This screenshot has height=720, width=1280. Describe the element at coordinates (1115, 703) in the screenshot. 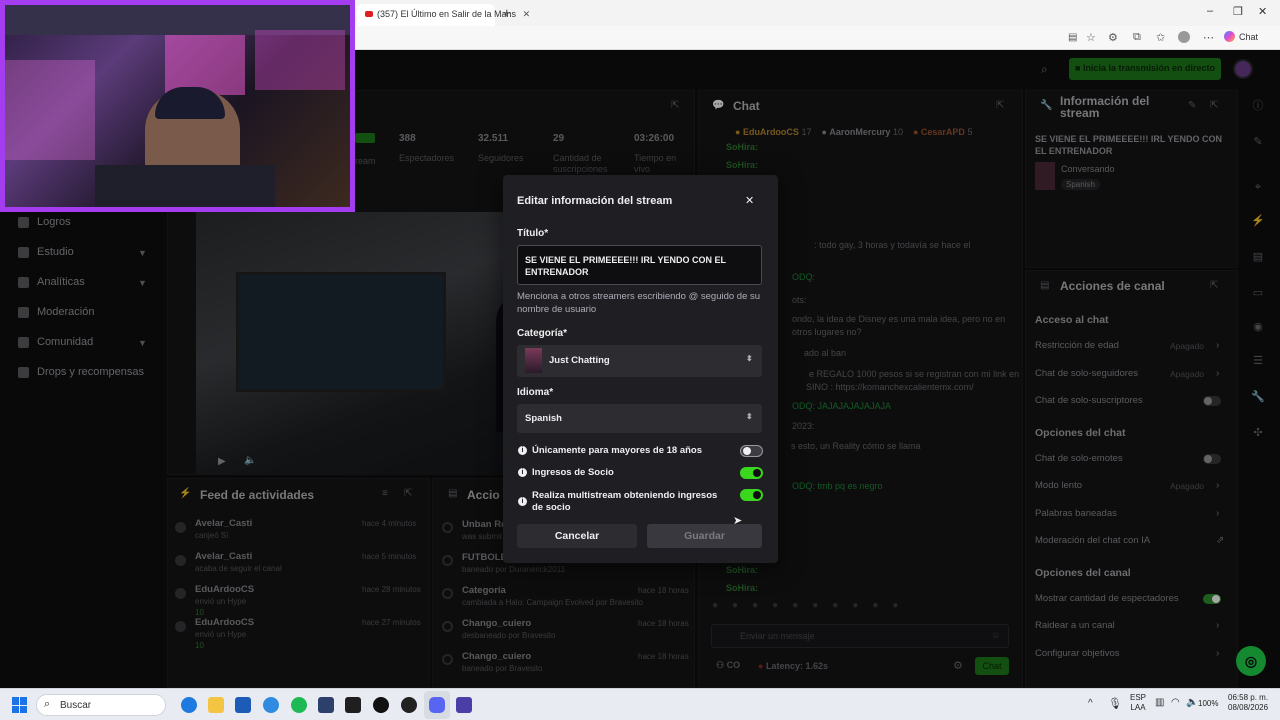

I see `microphone-icon: 🎙` at that location.